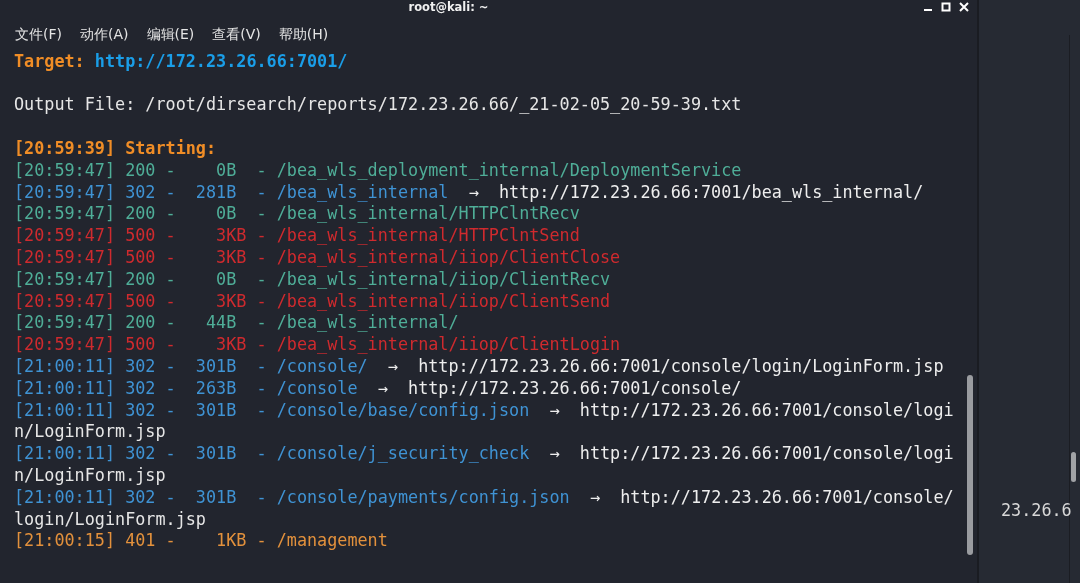  What do you see at coordinates (312, 278) in the screenshot?
I see `log-entry: [20:59:47] 200 - 0B - /bea_wls_internal/iiop/ClientRecv` at bounding box center [312, 278].